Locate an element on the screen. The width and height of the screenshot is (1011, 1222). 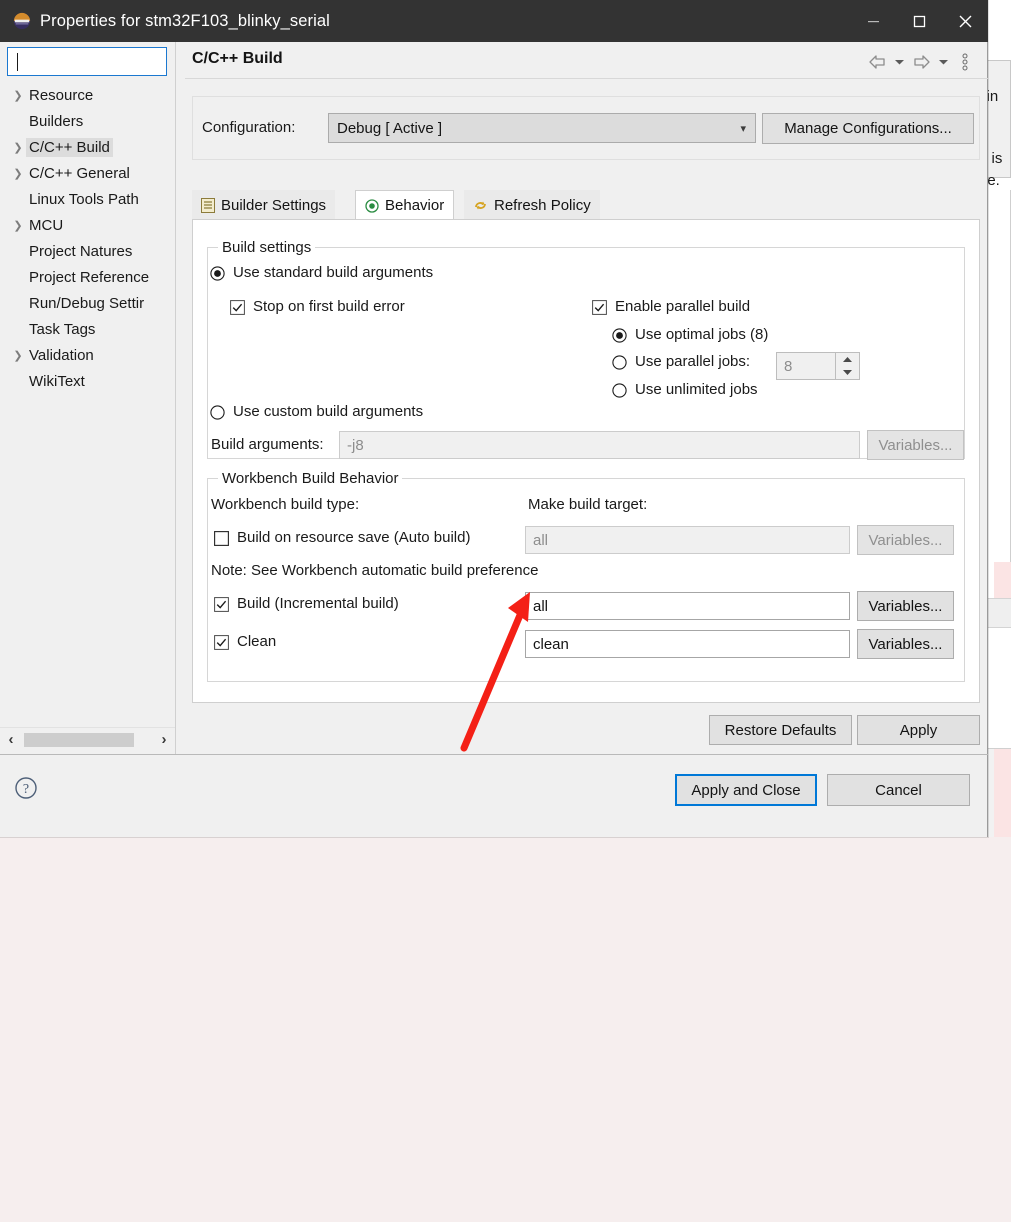
tree-item-resource: ❯ Resource is located at coordinates (87, 95).